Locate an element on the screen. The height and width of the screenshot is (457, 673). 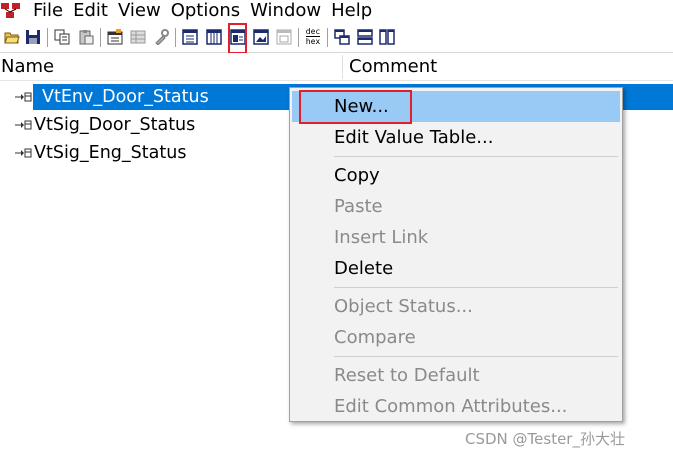
grid-view-icon is located at coordinates (138, 37).